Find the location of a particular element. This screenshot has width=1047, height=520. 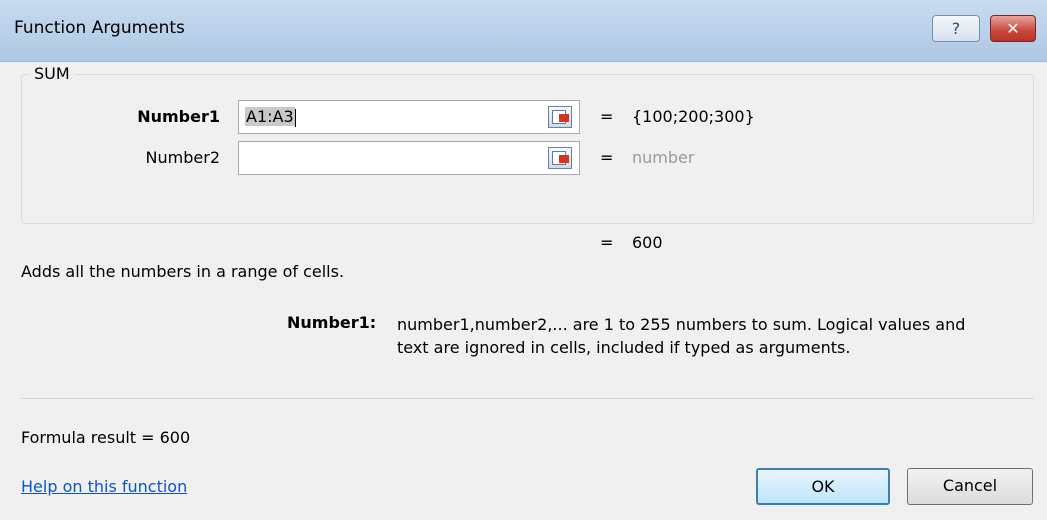

title-bar: Function Arguments ? ✕ is located at coordinates (523, 31).